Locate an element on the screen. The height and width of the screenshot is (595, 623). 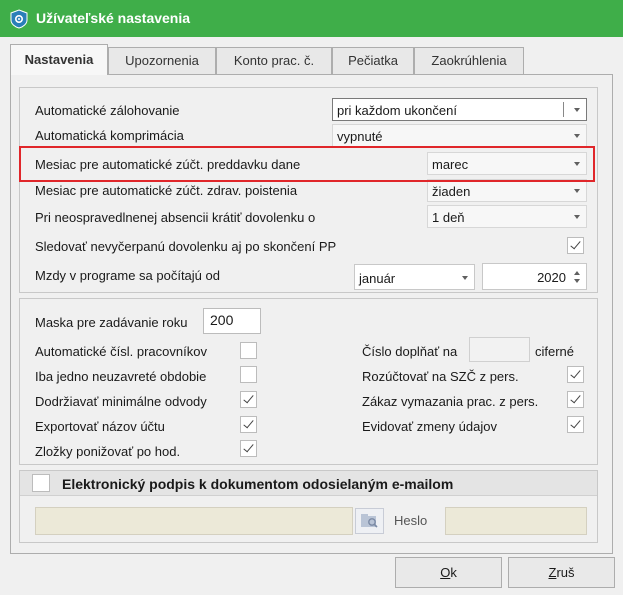
dropdown-separator is located at coordinates (563, 109).